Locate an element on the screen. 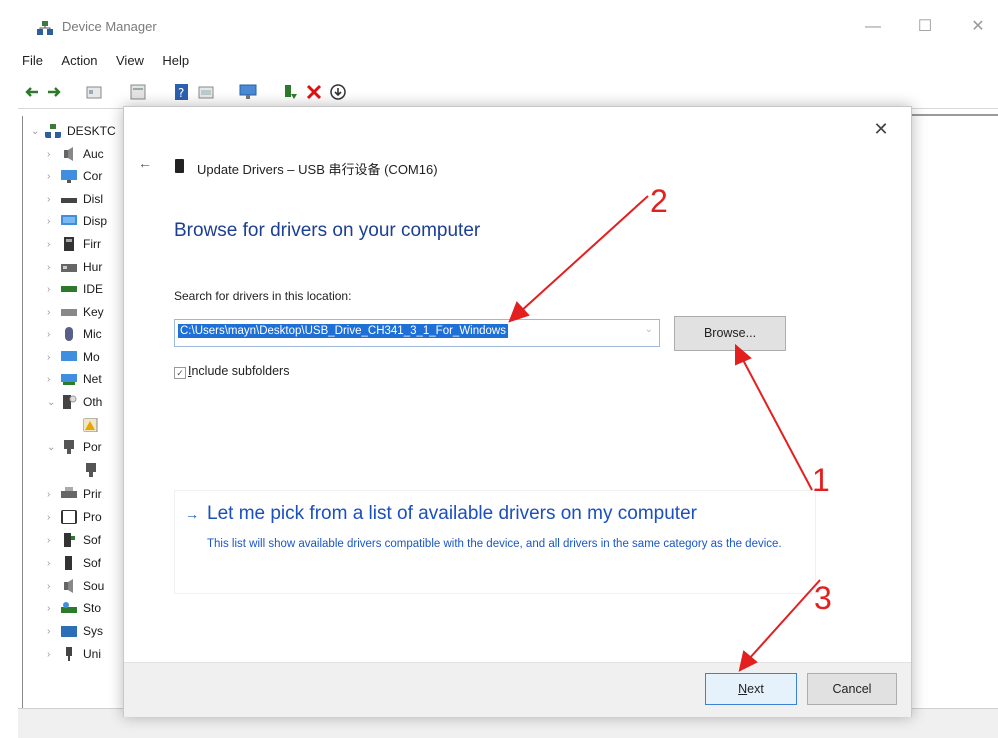 The width and height of the screenshot is (998, 738). tree-item: › Disp is located at coordinates (77, 221).